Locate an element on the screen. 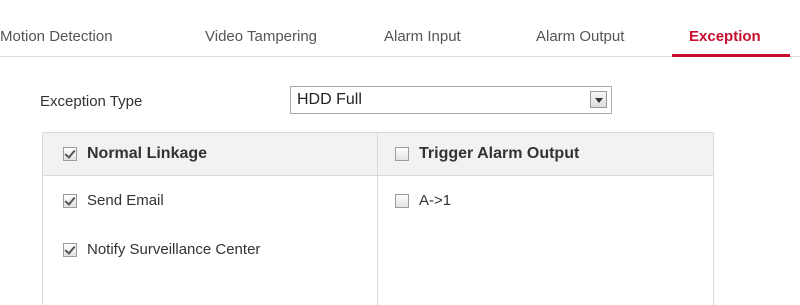 The image size is (800, 305). notify-surveillance-center-option: Notify Surveillance Center is located at coordinates (161, 249).